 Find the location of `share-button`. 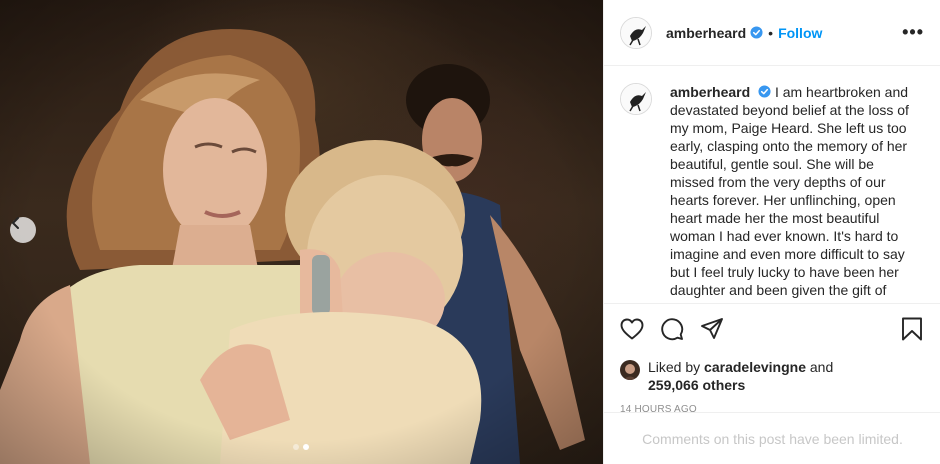

share-button is located at coordinates (720, 329).